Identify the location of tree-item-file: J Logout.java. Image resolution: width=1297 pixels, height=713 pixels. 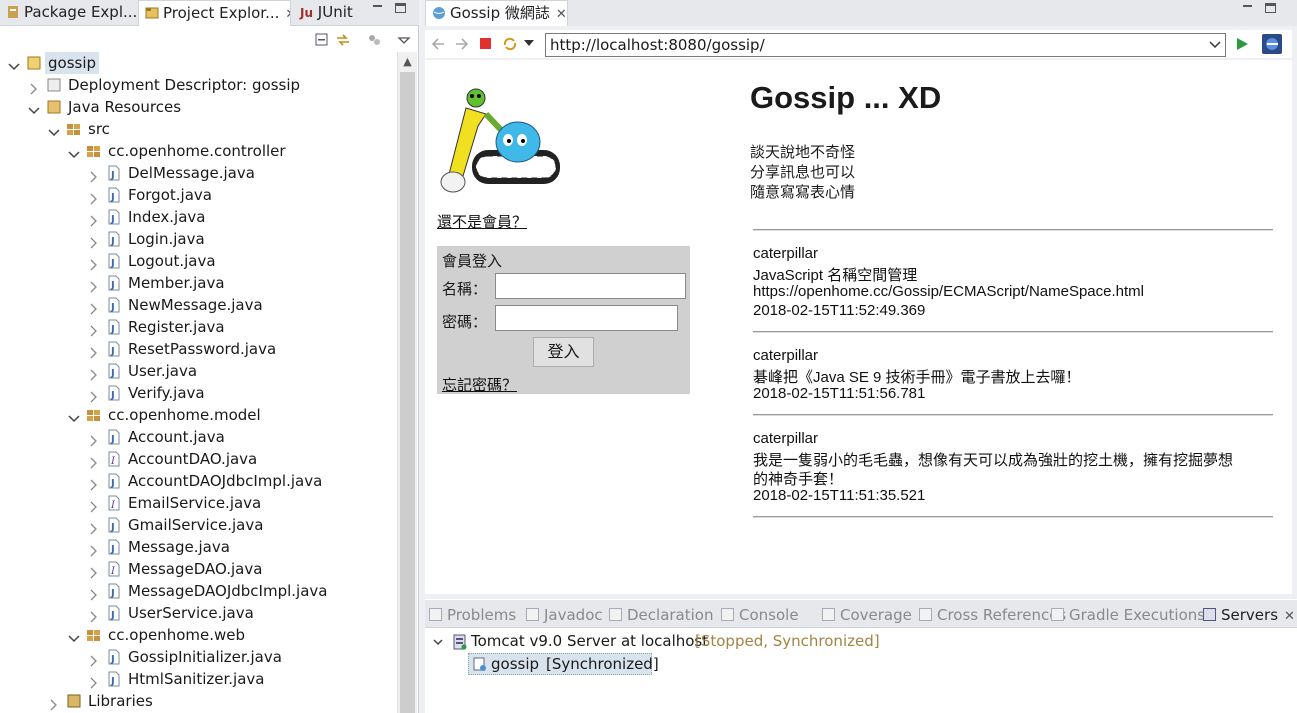
(197, 261).